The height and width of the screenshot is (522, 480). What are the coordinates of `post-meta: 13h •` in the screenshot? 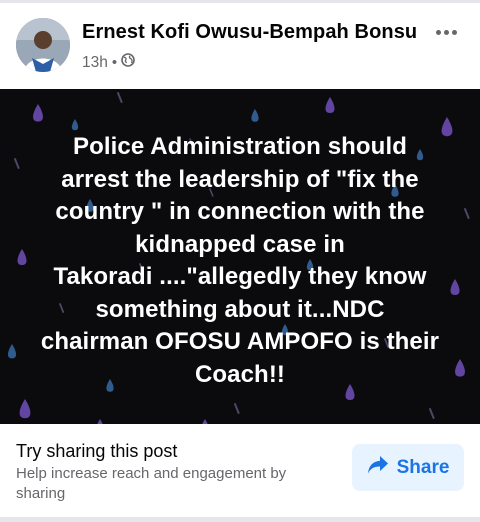 It's located at (108, 62).